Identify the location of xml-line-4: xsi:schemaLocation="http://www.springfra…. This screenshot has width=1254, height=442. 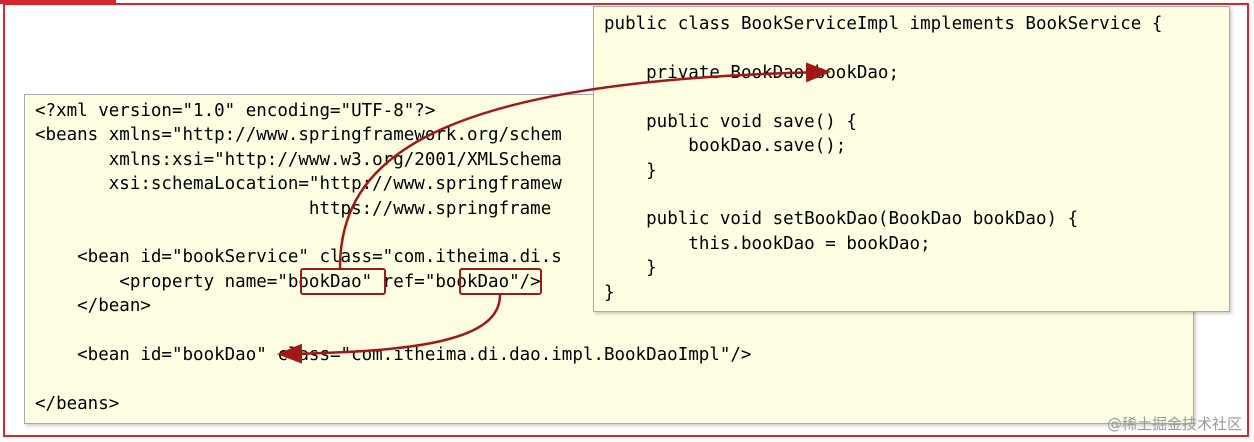
(298, 184).